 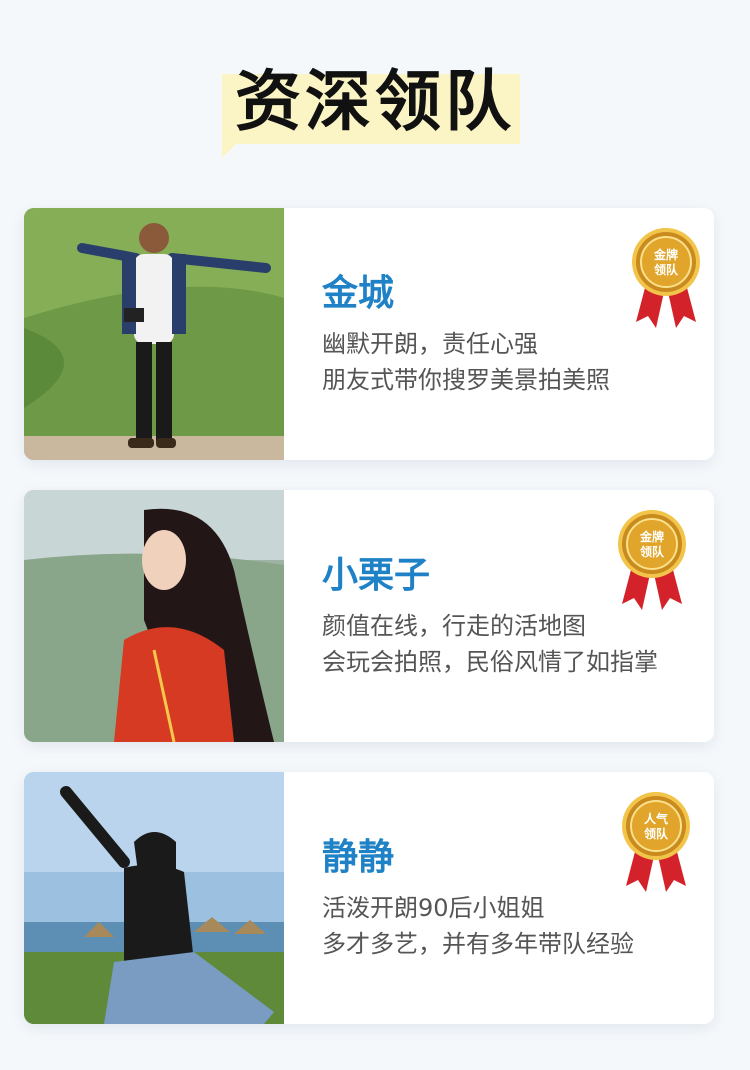 I want to click on page-title: 资深领队, so click(x=375, y=101).